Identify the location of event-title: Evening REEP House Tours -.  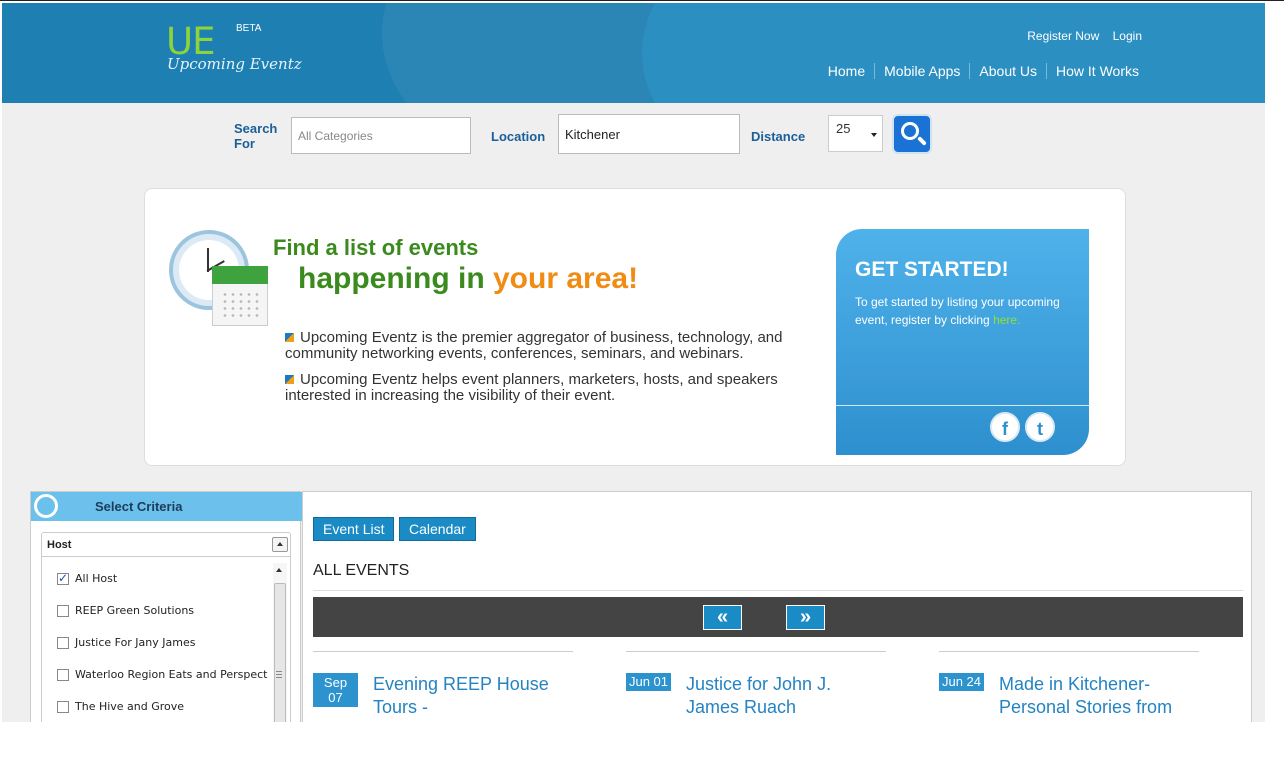
(473, 696).